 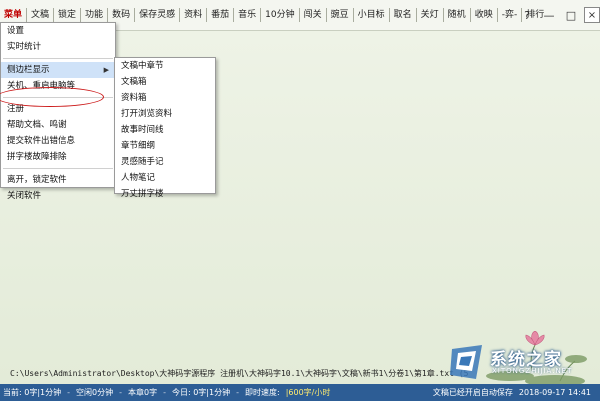 What do you see at coordinates (313, 15) in the screenshot?
I see `menu-item-challenge: 闯关` at bounding box center [313, 15].